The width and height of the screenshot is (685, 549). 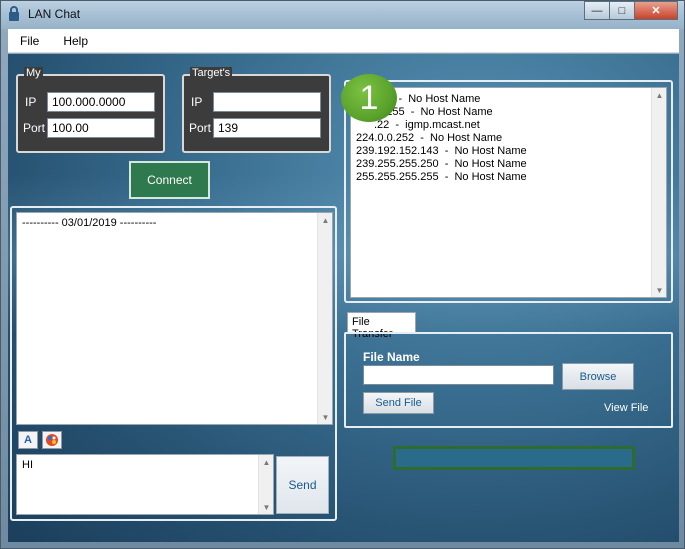 What do you see at coordinates (324, 318) in the screenshot?
I see `chat-log-scrollbar: ▲ ▼` at bounding box center [324, 318].